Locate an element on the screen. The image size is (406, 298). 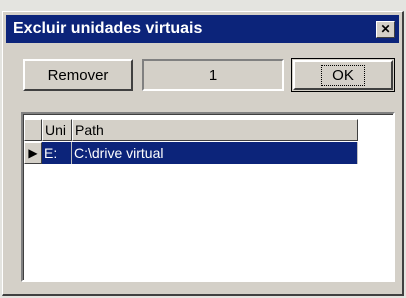
ok-button: OK is located at coordinates (343, 75).